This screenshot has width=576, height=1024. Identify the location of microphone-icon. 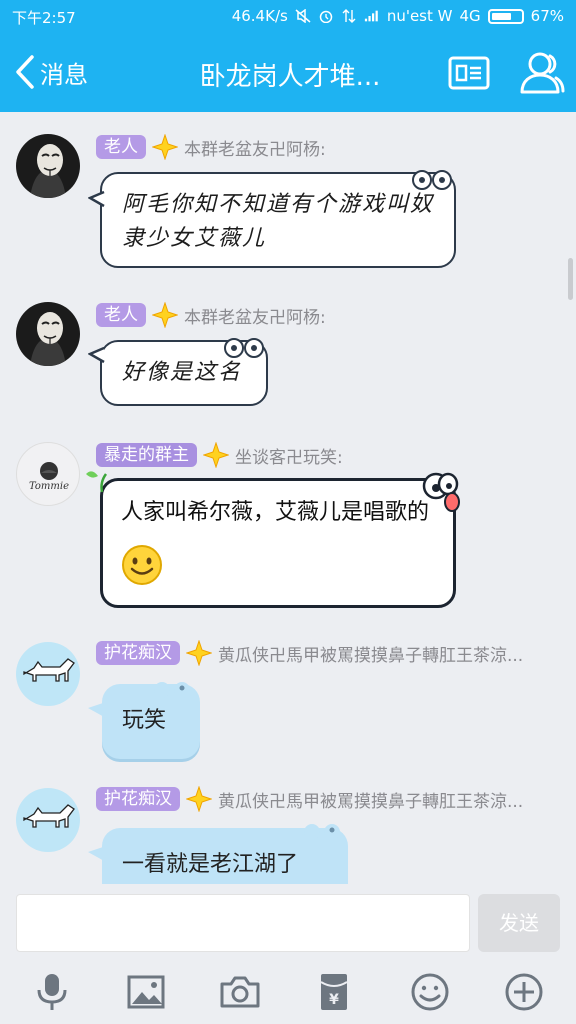
(52, 992).